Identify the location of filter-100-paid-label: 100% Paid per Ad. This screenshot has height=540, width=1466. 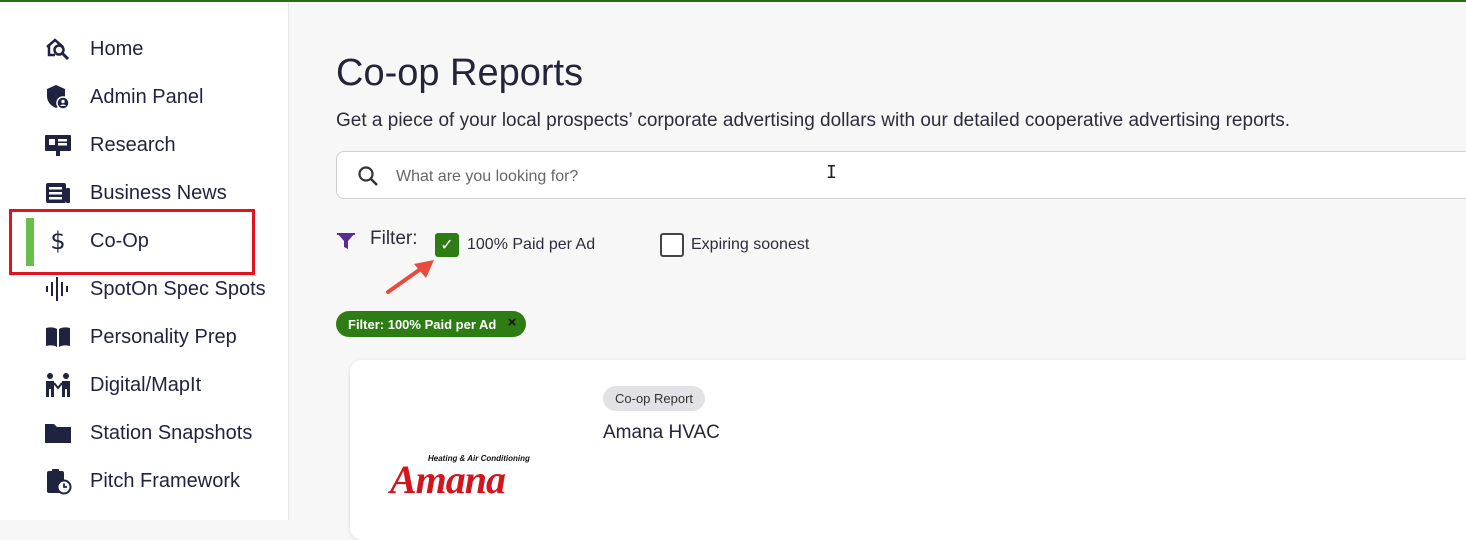
(531, 245).